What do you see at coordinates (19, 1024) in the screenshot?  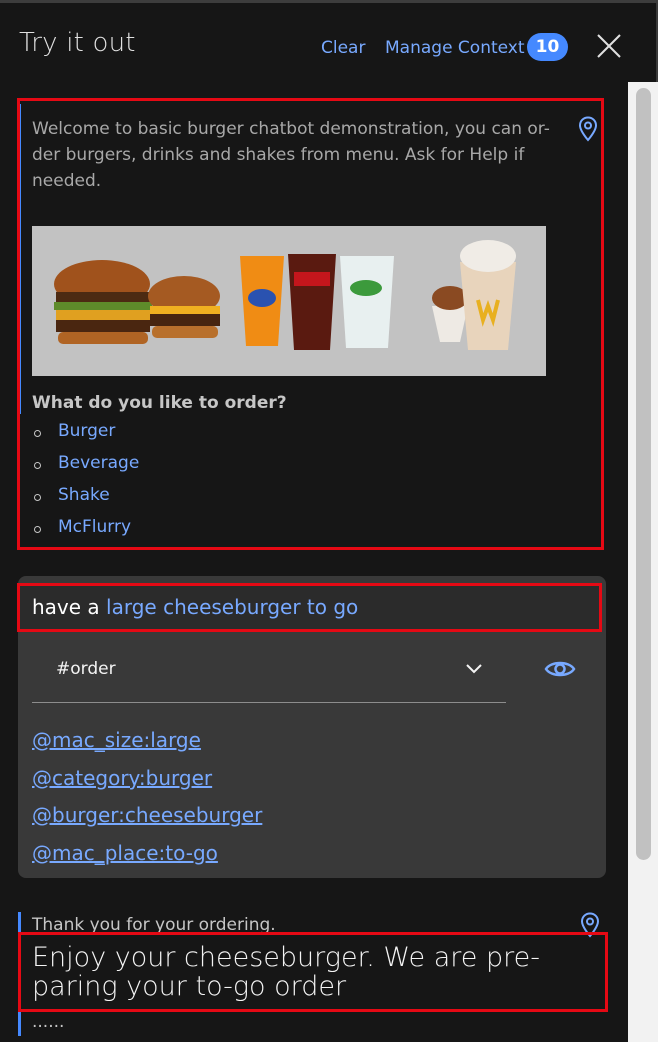 I see `bot-message-indicator` at bounding box center [19, 1024].